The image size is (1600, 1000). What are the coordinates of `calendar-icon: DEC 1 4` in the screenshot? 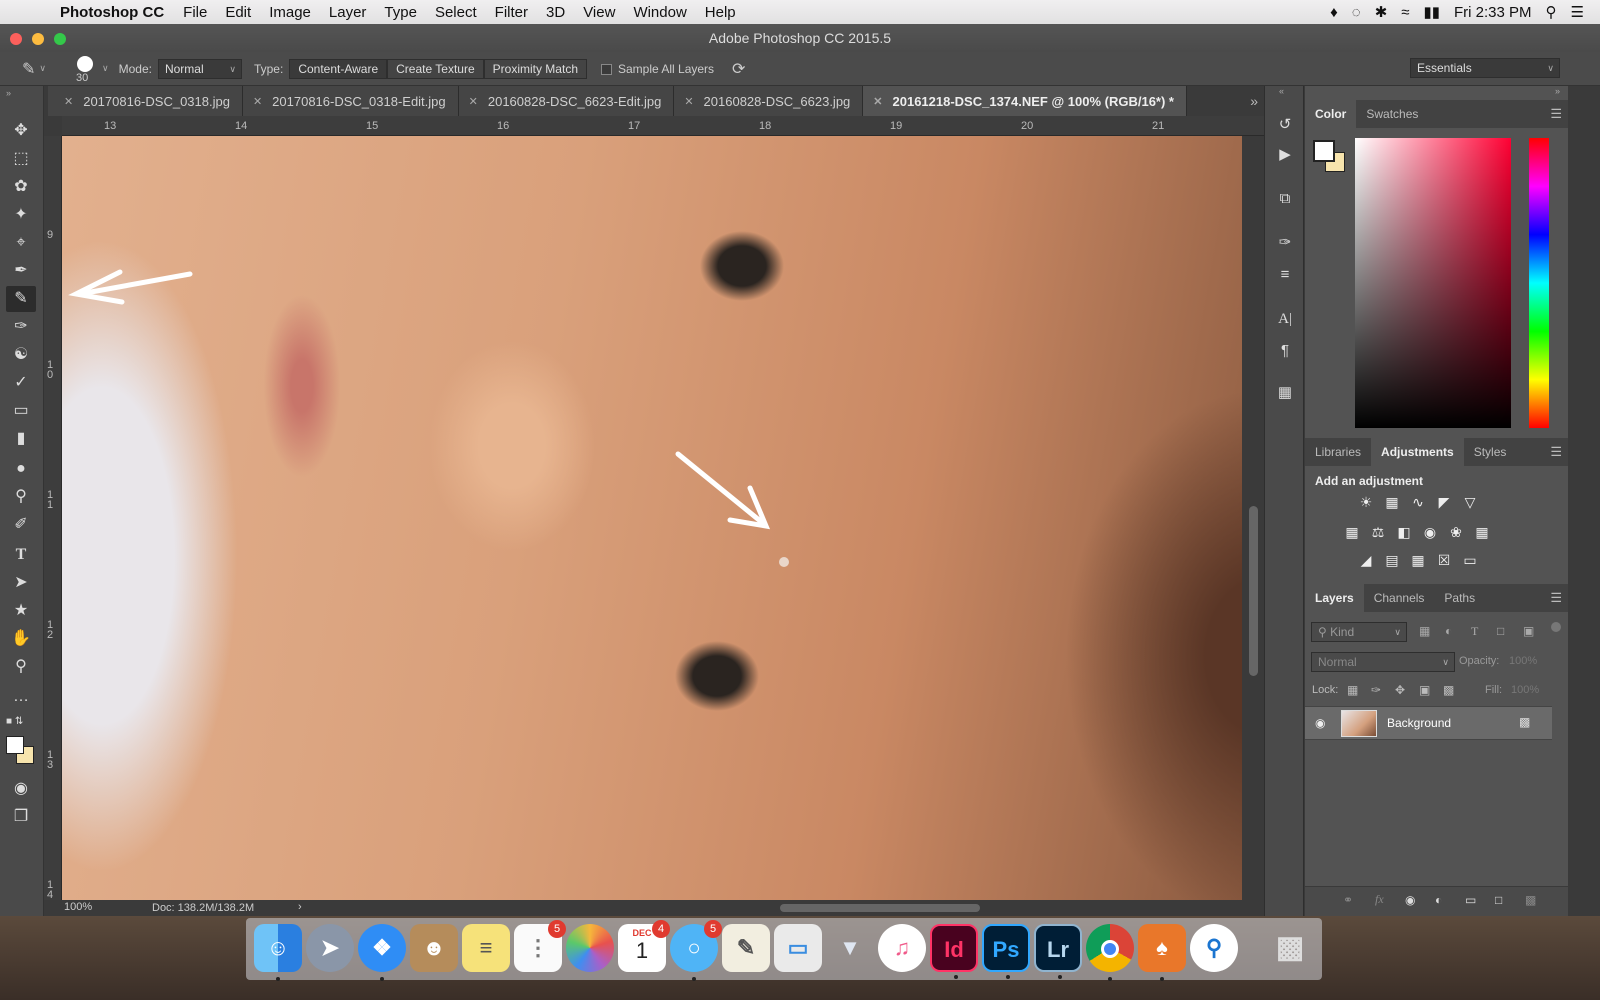 It's located at (644, 946).